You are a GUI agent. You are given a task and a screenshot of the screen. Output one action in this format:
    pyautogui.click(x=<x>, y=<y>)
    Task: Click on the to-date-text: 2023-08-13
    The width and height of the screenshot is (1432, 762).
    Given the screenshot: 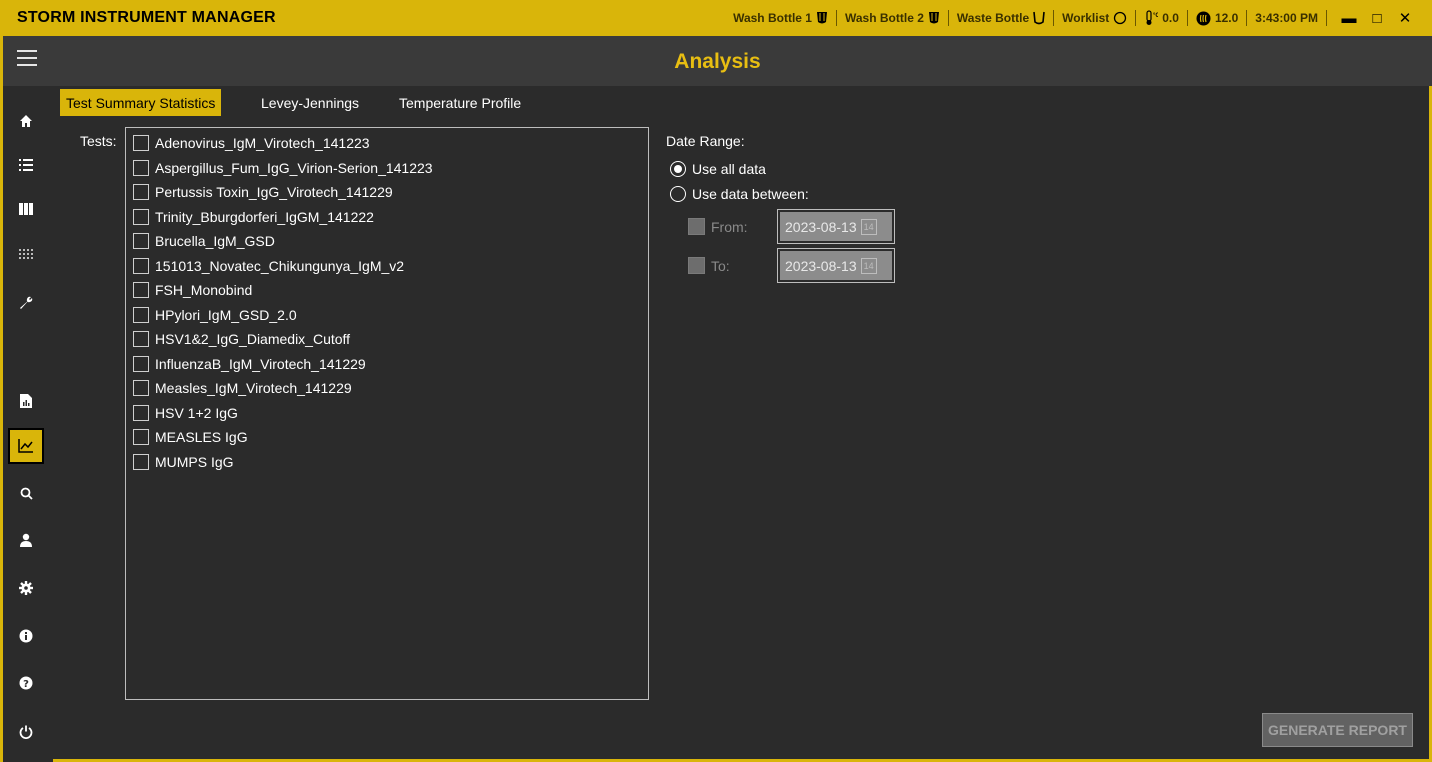 What is the action you would take?
    pyautogui.click(x=821, y=265)
    